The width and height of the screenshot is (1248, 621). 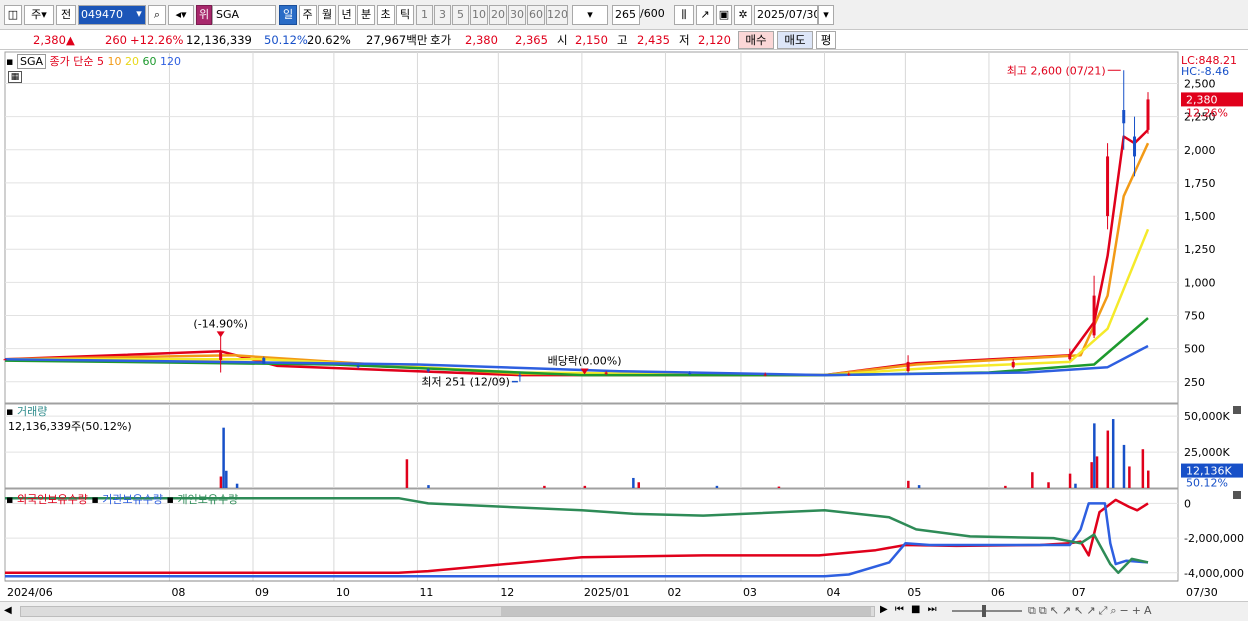 I want to click on grid-table-icon: ▦, so click(x=15, y=77).